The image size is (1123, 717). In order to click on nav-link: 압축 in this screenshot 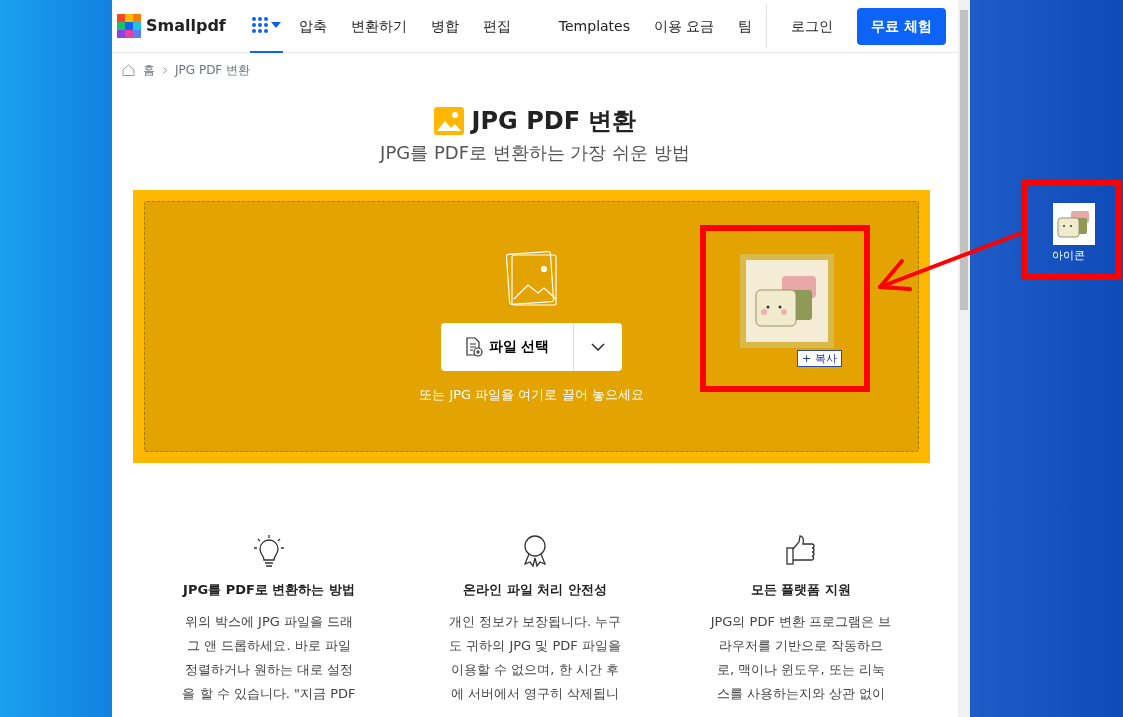, I will do `click(312, 26)`.